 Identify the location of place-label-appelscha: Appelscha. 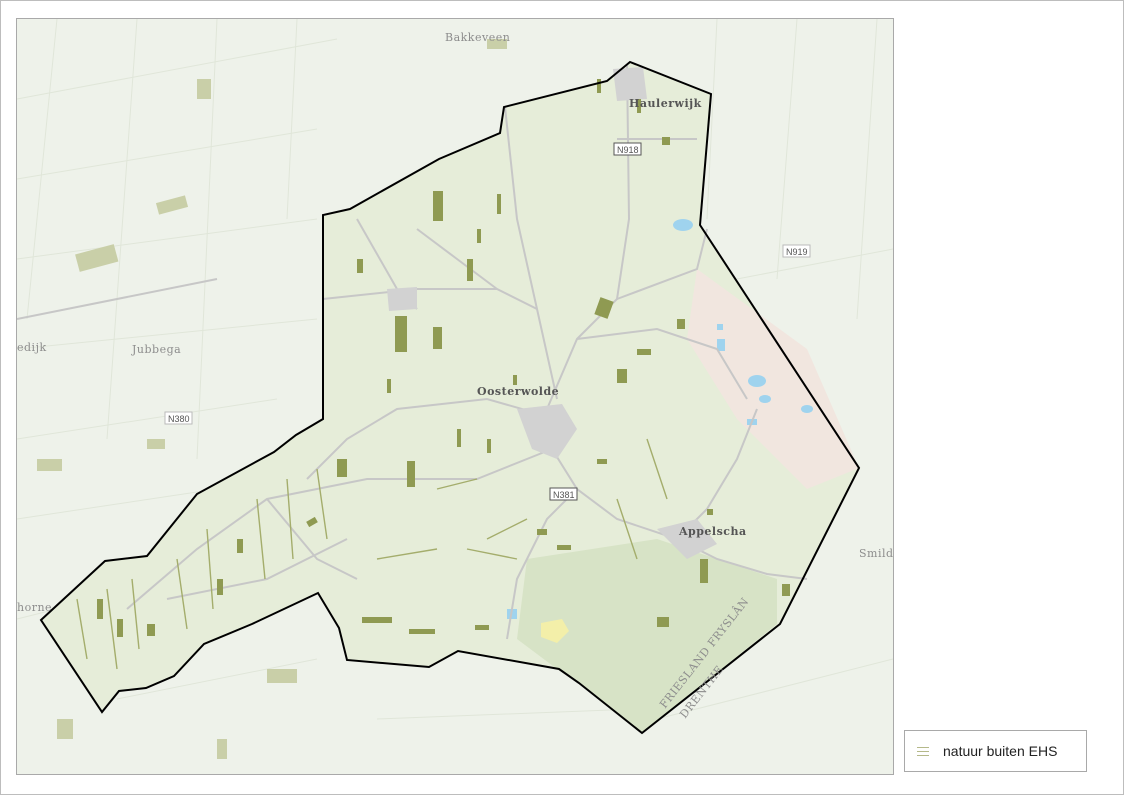
(712, 531).